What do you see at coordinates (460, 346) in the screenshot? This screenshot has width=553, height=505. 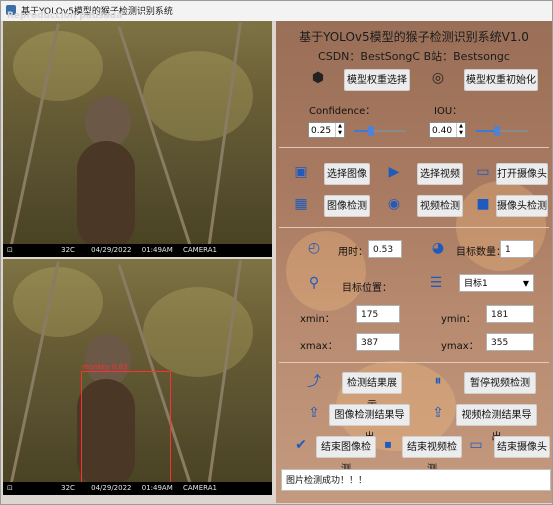 I see `ymax-label: ymax：` at bounding box center [460, 346].